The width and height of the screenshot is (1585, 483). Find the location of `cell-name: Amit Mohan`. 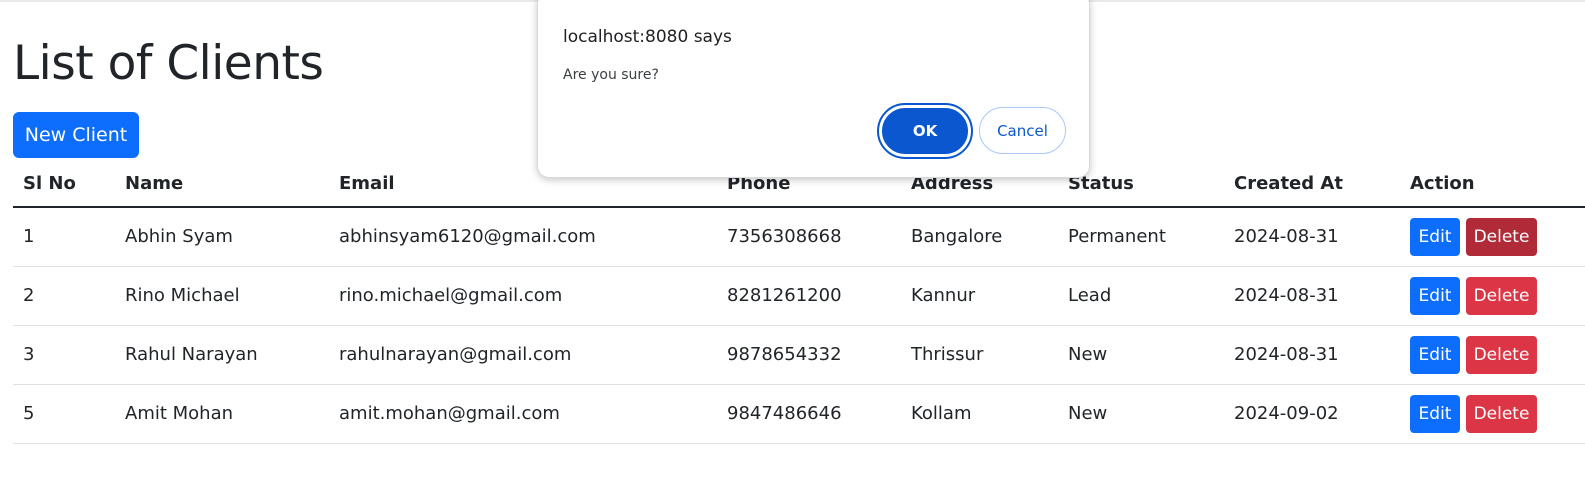

cell-name: Amit Mohan is located at coordinates (222, 414).